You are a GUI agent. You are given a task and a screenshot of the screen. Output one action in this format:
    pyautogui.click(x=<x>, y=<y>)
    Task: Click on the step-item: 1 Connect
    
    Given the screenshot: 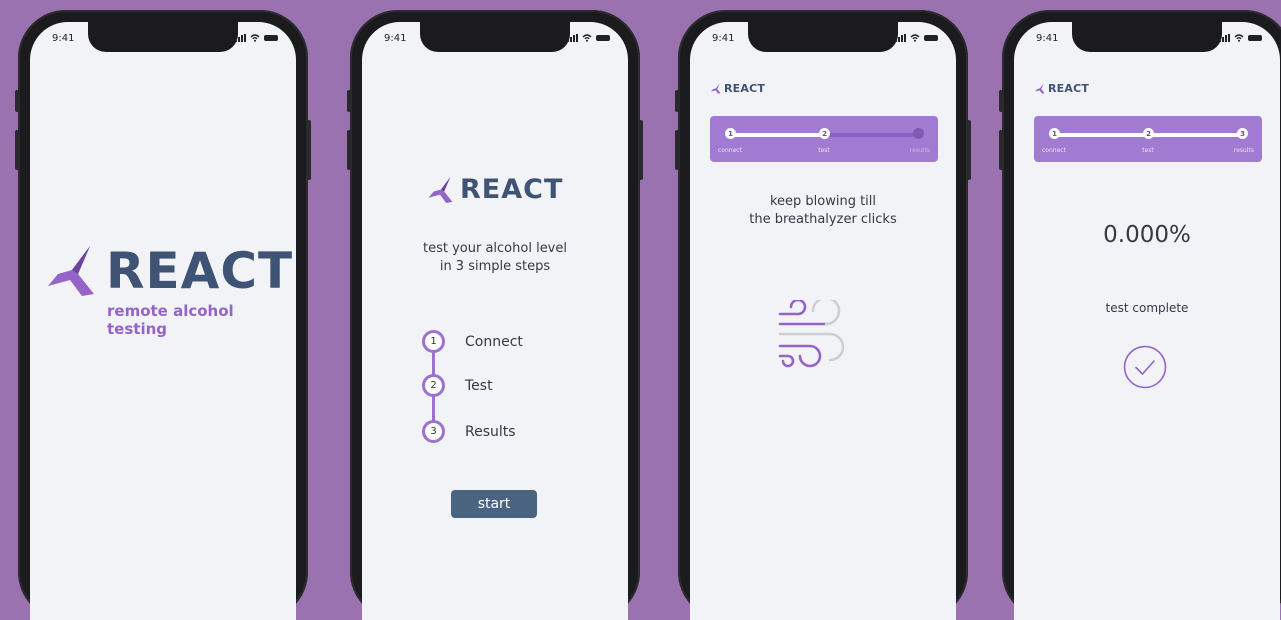 What is the action you would take?
    pyautogui.click(x=472, y=341)
    